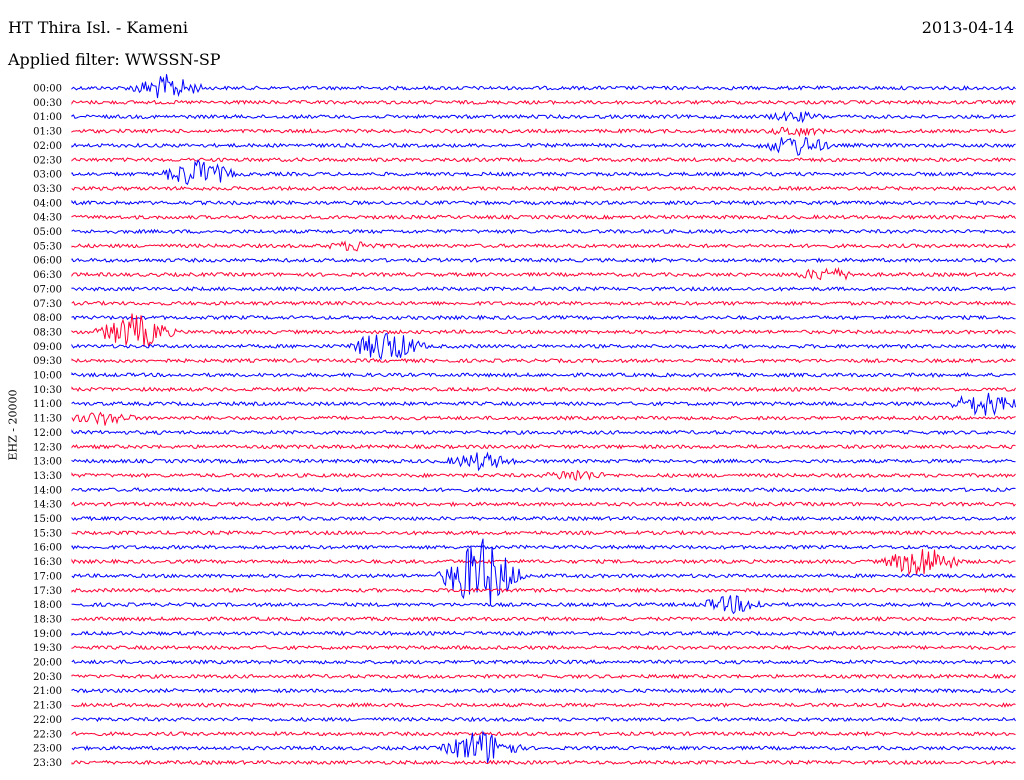 The width and height of the screenshot is (1024, 780). Describe the element at coordinates (47, 576) in the screenshot. I see `row-label-1700: 17:00` at that location.